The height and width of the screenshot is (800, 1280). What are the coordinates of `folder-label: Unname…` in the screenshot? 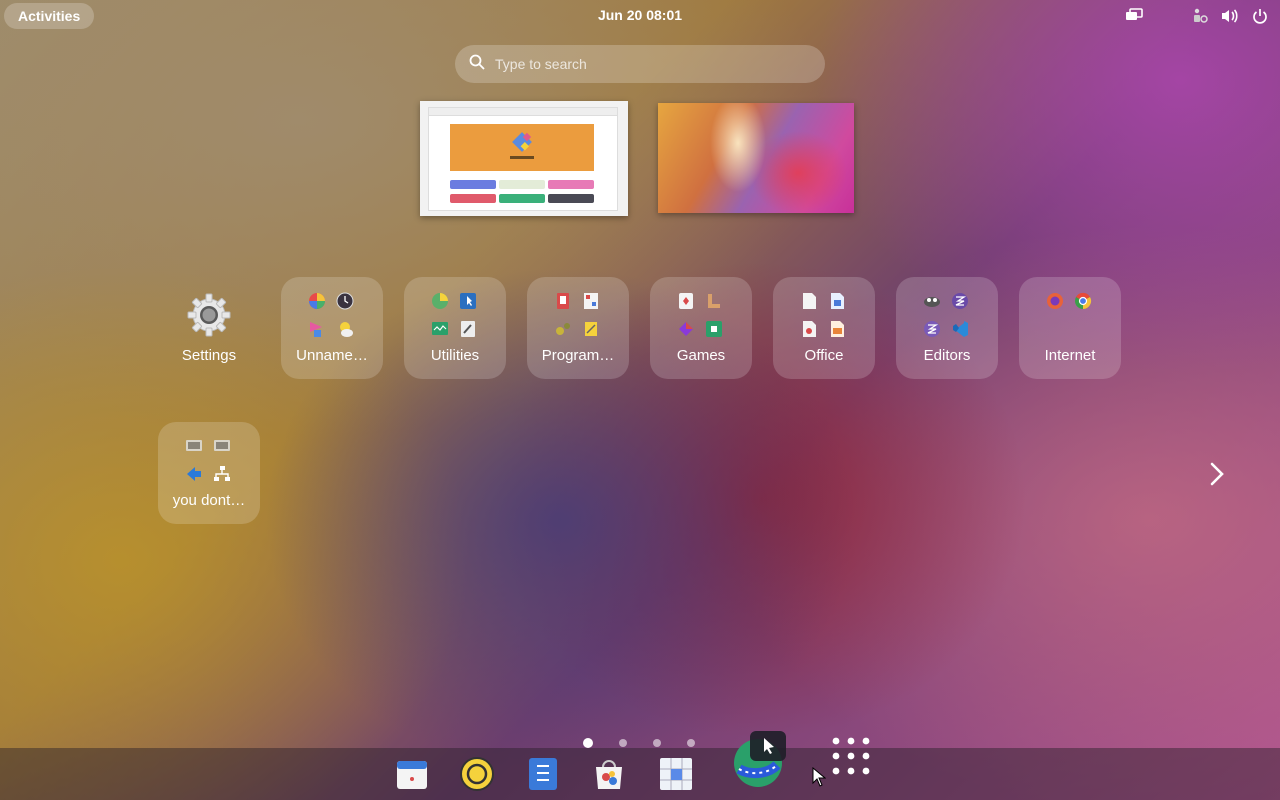 It's located at (332, 355).